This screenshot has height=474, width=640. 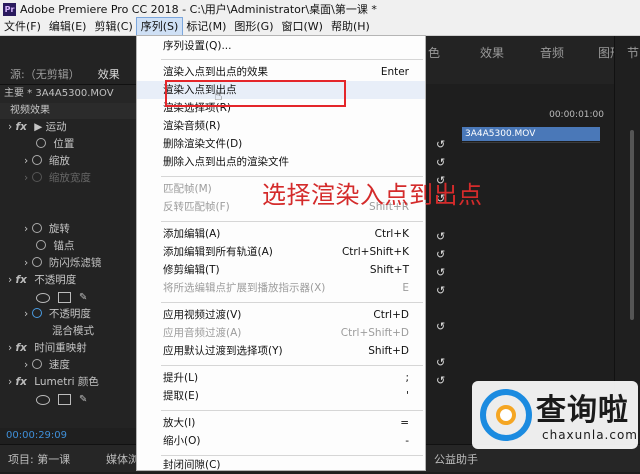 I want to click on panel-tabs: 源:（无剪辑） 效果, so click(x=68, y=74).